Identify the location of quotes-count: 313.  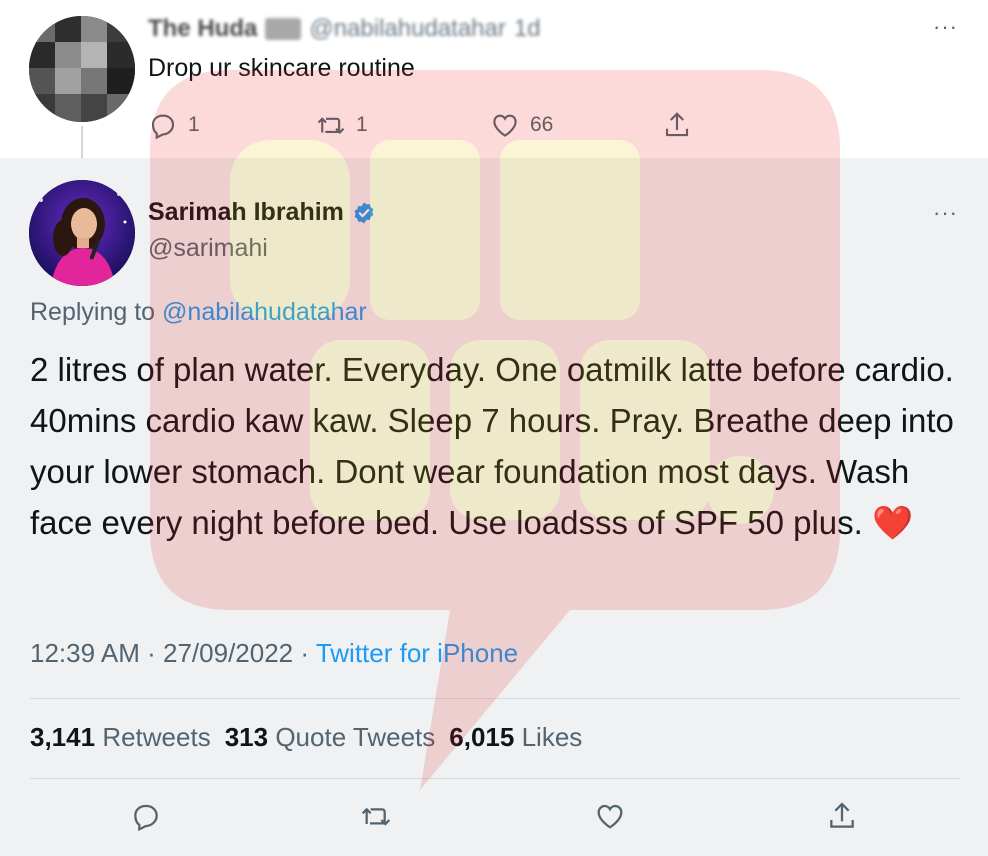
(246, 737).